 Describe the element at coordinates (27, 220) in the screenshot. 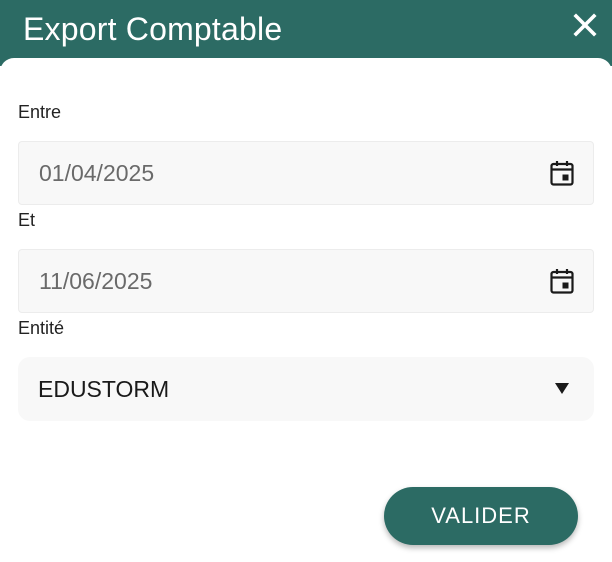

I see `end-date-label: Et` at that location.